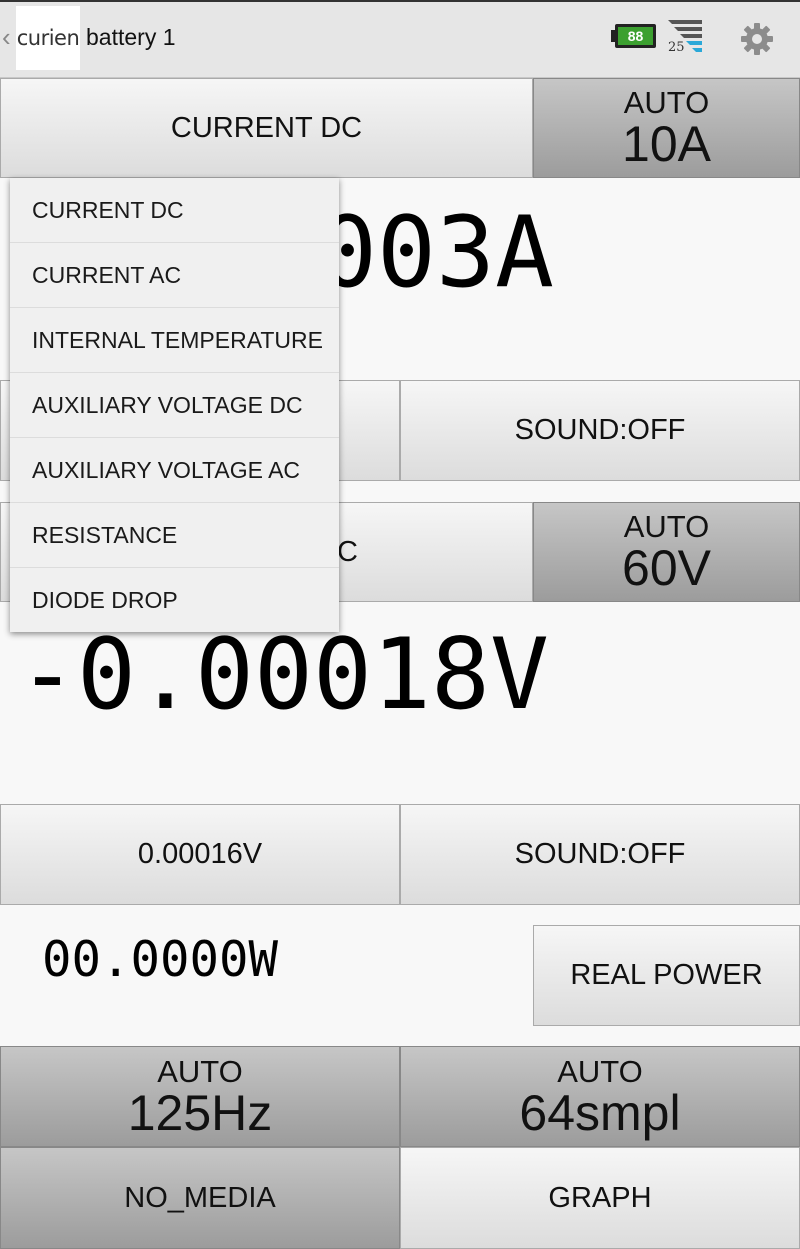 The height and width of the screenshot is (1249, 800). I want to click on channel2-secondary-value-button: 0.00016V, so click(200, 854).